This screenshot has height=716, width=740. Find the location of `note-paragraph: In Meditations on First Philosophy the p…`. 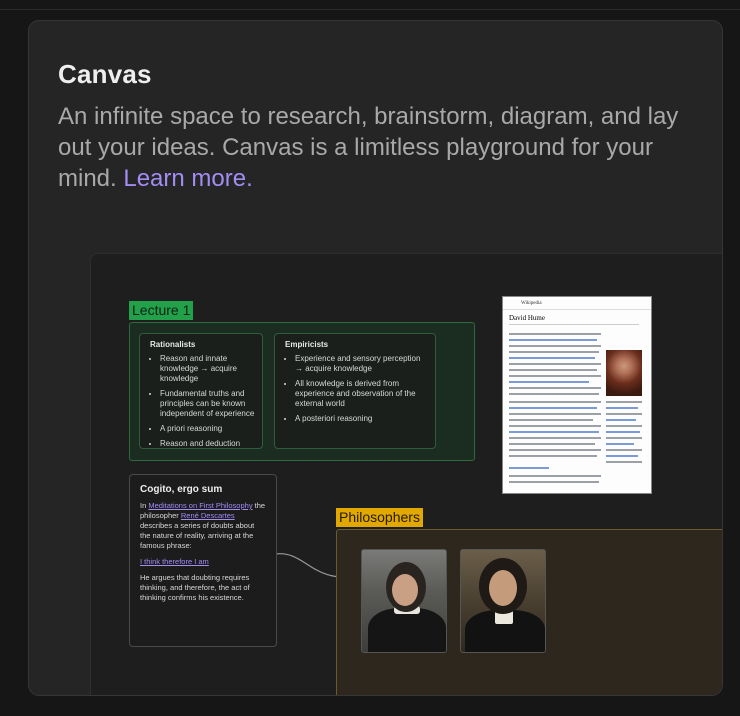

note-paragraph: In Meditations on First Philosophy the p… is located at coordinates (203, 526).